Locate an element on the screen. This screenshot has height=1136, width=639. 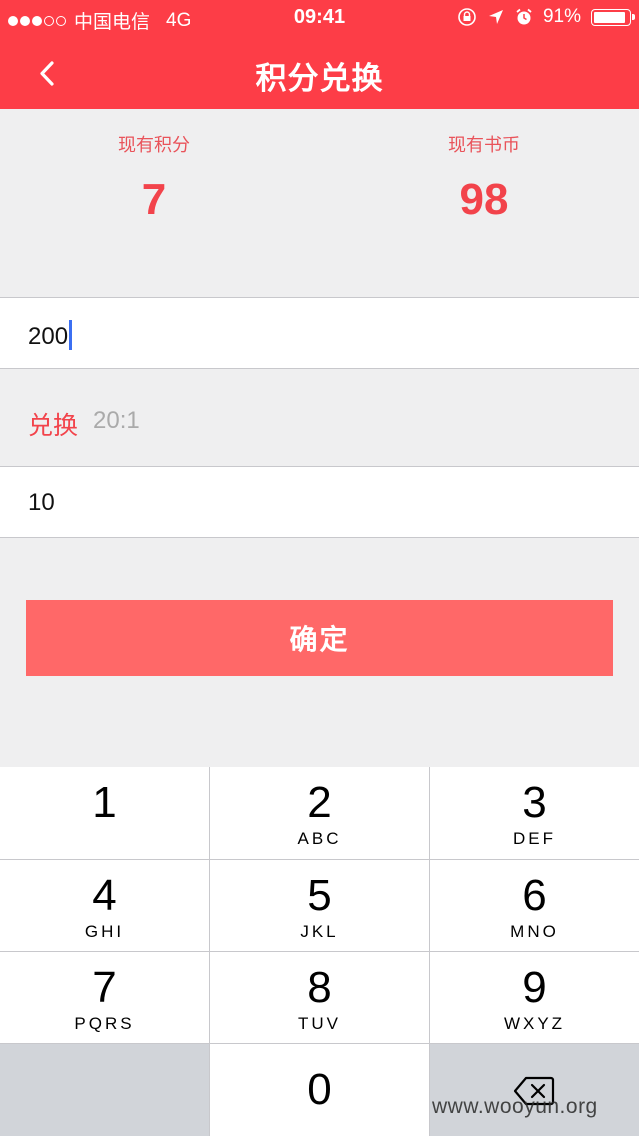
key-5: 5 JKL is located at coordinates (320, 906).